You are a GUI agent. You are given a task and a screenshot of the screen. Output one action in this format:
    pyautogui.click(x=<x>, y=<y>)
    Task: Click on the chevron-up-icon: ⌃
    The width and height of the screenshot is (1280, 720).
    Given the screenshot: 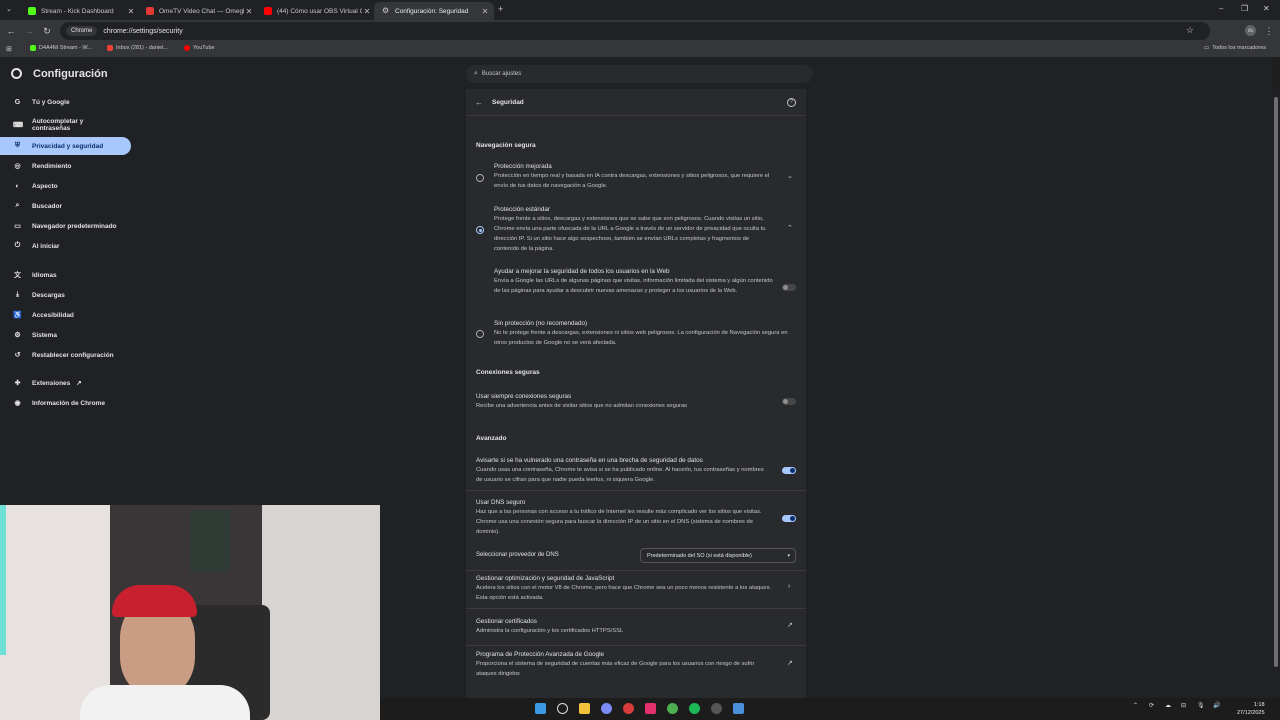 What is the action you would take?
    pyautogui.click(x=790, y=228)
    